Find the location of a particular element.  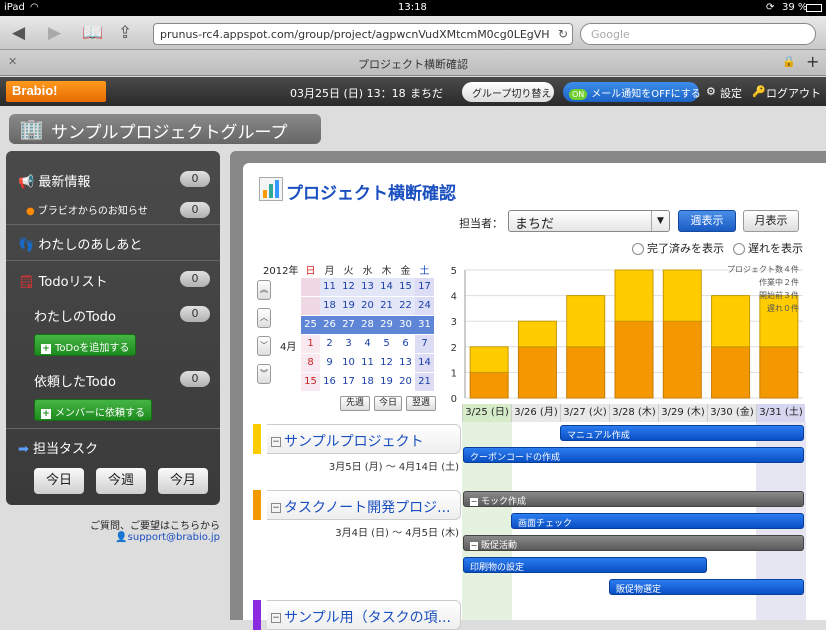

tasks-month-button: 今月 is located at coordinates (183, 481).